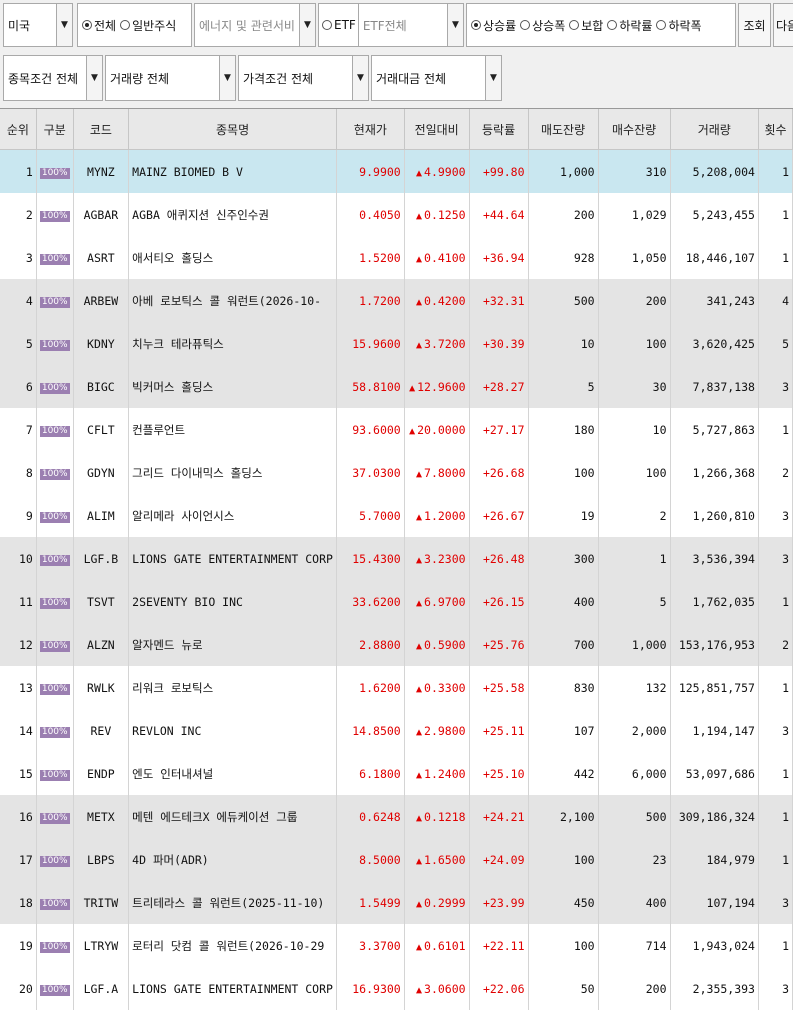 The image size is (793, 1022). What do you see at coordinates (247, 25) in the screenshot?
I see `sector-select-placeholder: 에너지 및 관련서비` at bounding box center [247, 25].